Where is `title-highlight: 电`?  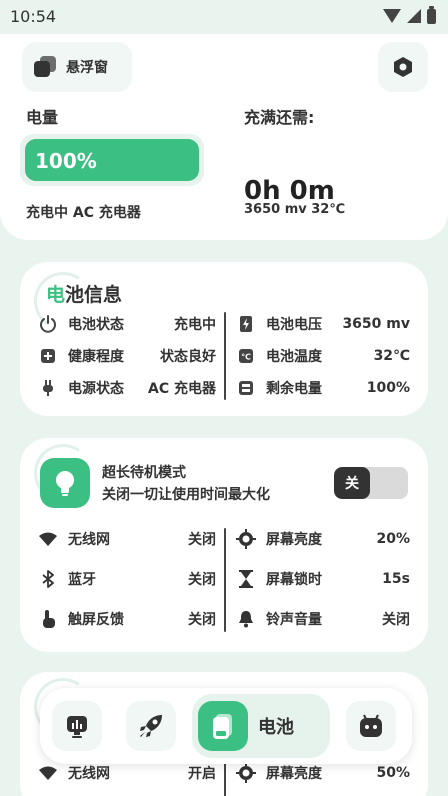
title-highlight: 电 is located at coordinates (56, 295).